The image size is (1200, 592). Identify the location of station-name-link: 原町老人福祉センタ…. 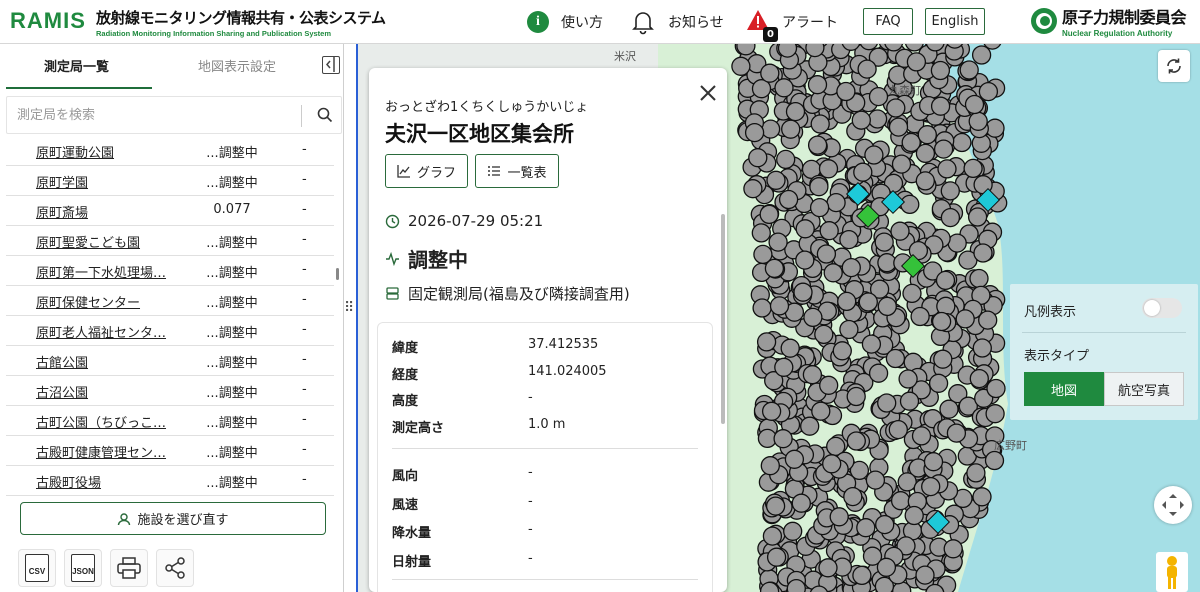
(101, 331).